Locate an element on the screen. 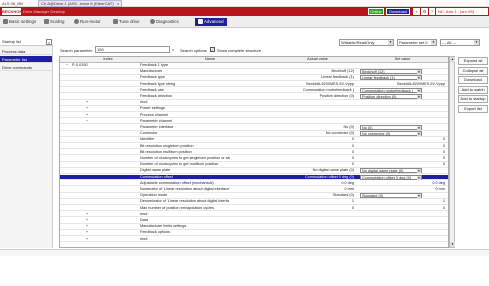  vertical-scrollbar: ▲ ▼ is located at coordinates (452, 152).